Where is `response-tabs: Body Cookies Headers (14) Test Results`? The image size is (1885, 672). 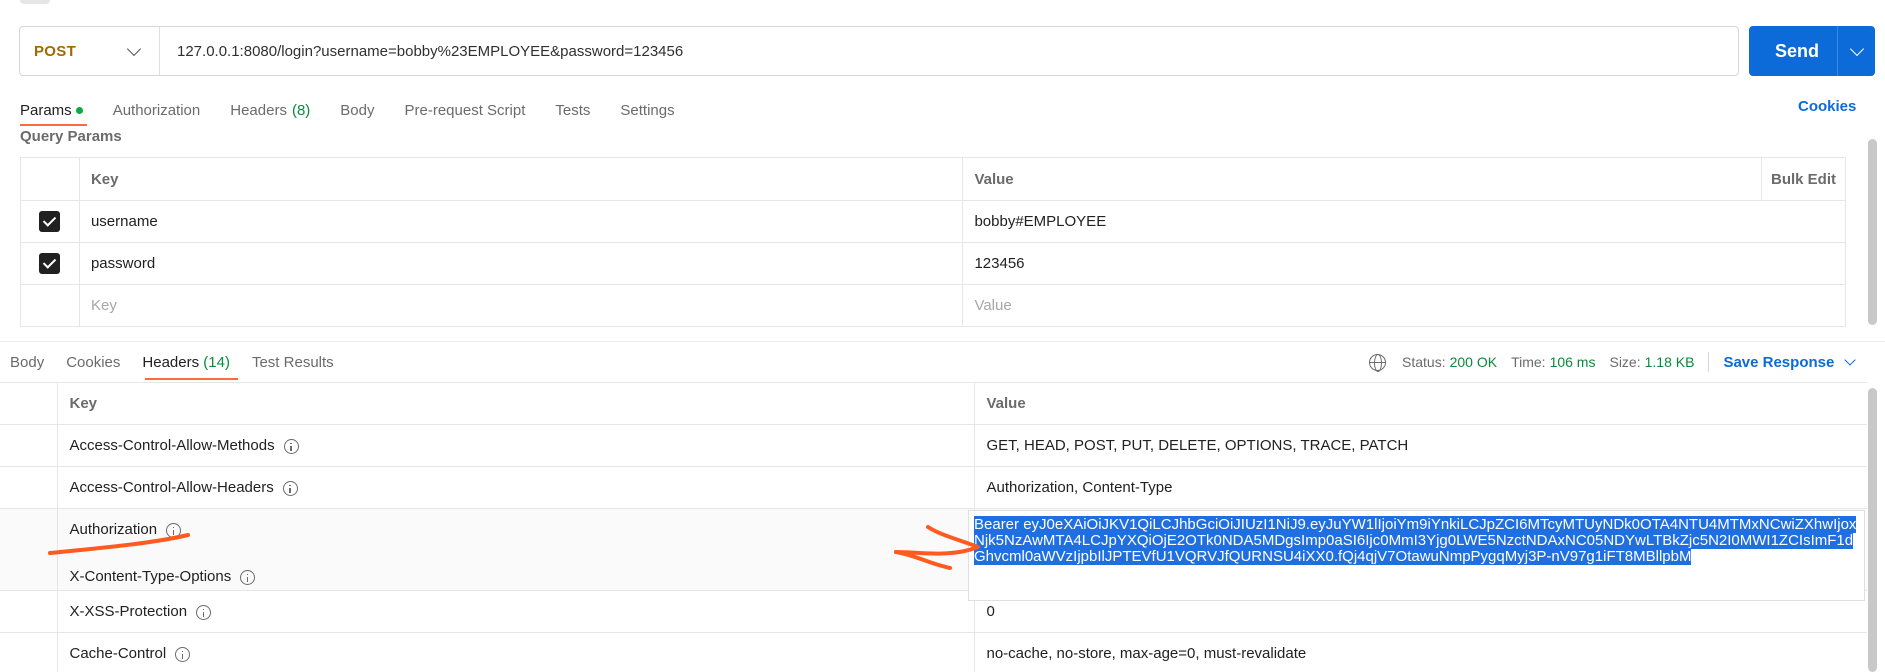 response-tabs: Body Cookies Headers (14) Test Results is located at coordinates (183, 362).